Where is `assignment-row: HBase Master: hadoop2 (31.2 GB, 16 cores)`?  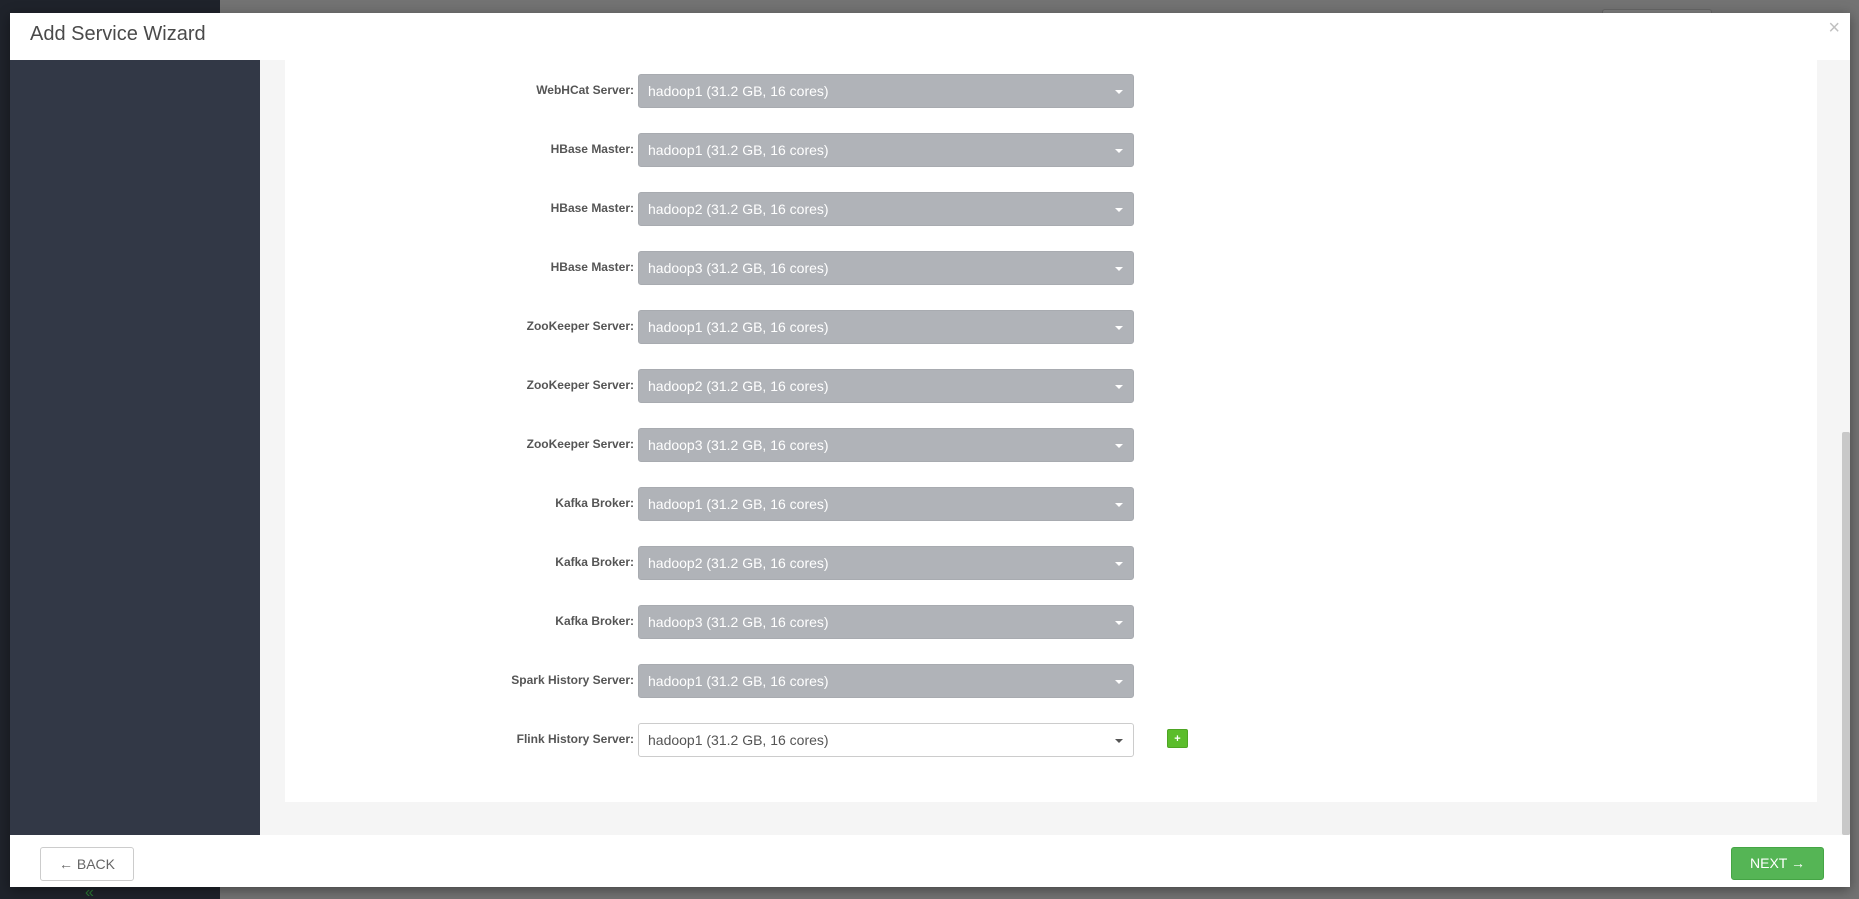
assignment-row: HBase Master: hadoop2 (31.2 GB, 16 cores) is located at coordinates (1051, 209).